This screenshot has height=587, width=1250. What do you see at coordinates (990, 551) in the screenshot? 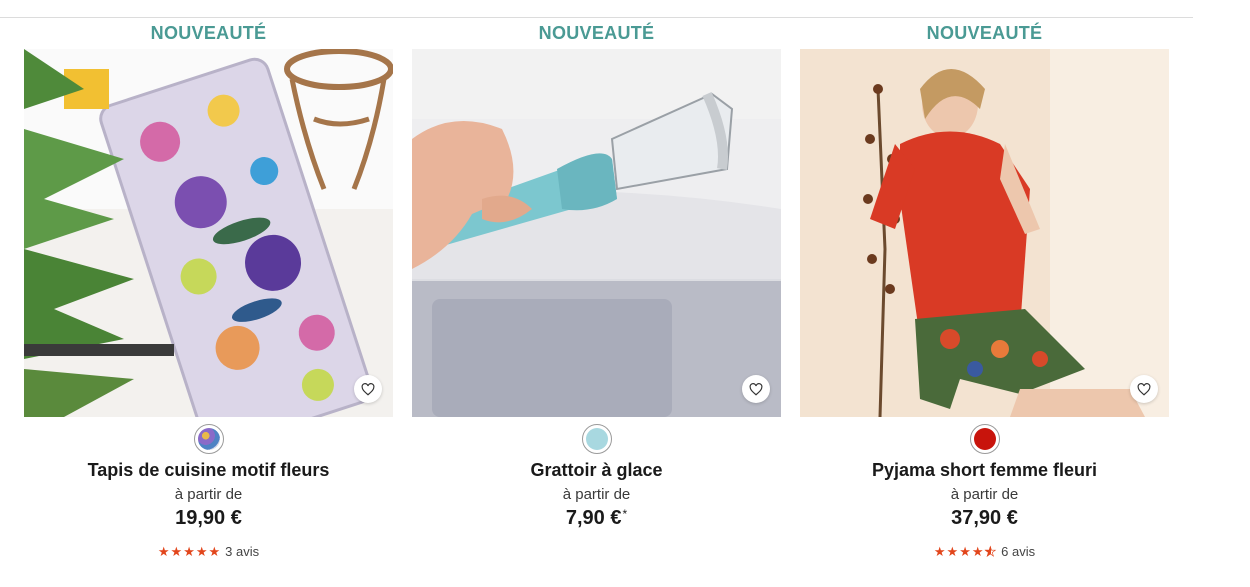
I see `star-half-icon: ★` at bounding box center [990, 551].